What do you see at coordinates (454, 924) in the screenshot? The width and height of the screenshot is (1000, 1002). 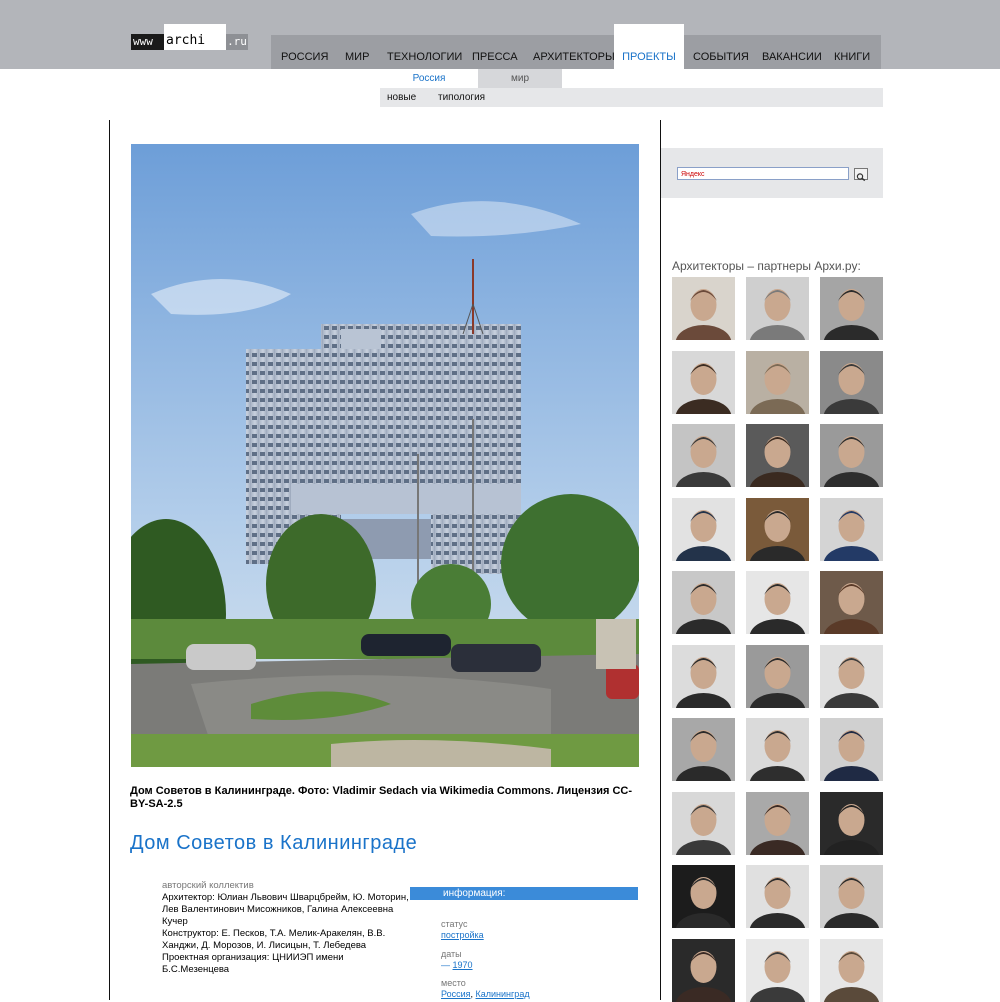 I see `status-label: статус` at bounding box center [454, 924].